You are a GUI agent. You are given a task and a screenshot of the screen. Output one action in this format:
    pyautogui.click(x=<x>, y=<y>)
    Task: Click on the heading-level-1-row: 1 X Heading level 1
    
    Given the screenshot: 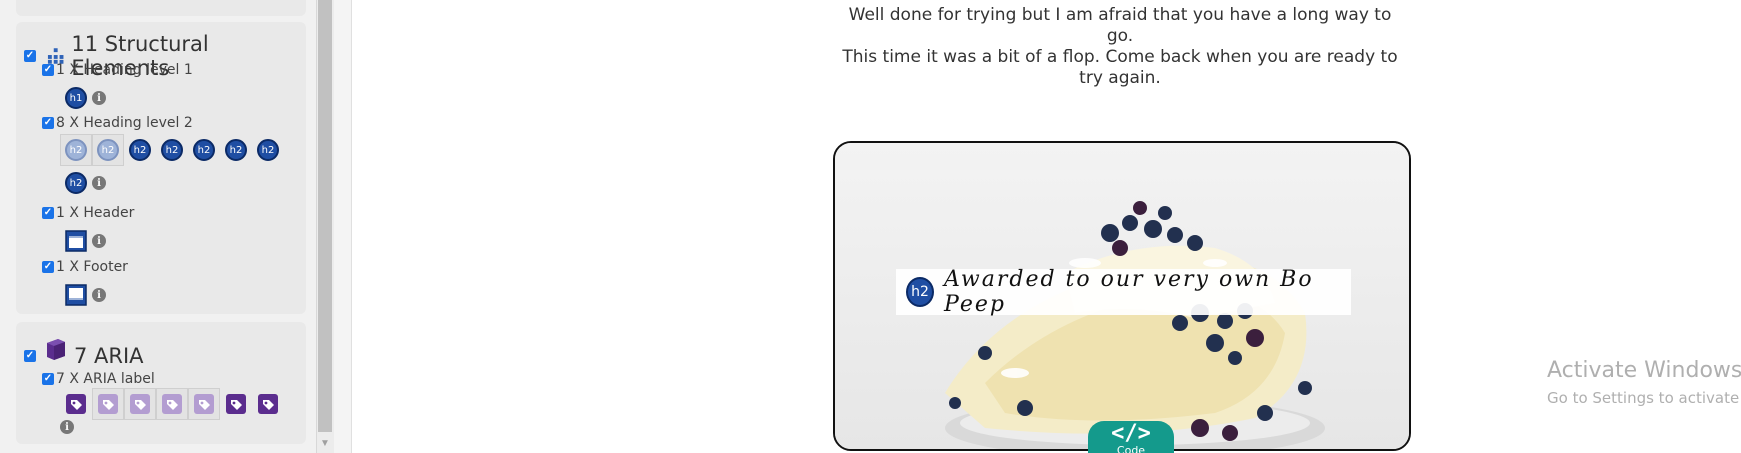 What is the action you would take?
    pyautogui.click(x=117, y=70)
    